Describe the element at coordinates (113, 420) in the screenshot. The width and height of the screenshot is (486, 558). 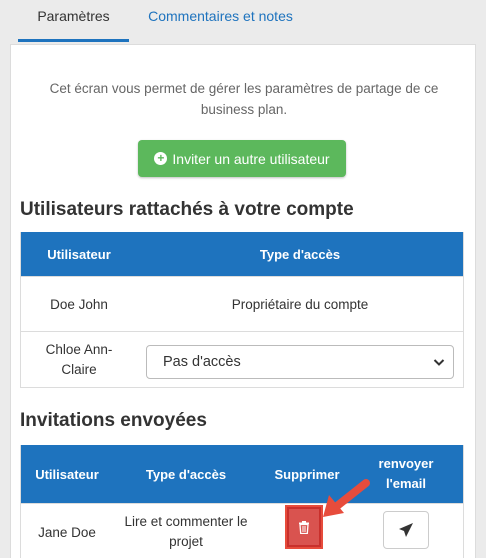
I see `invitations-section-title: Invitations envoyées` at that location.